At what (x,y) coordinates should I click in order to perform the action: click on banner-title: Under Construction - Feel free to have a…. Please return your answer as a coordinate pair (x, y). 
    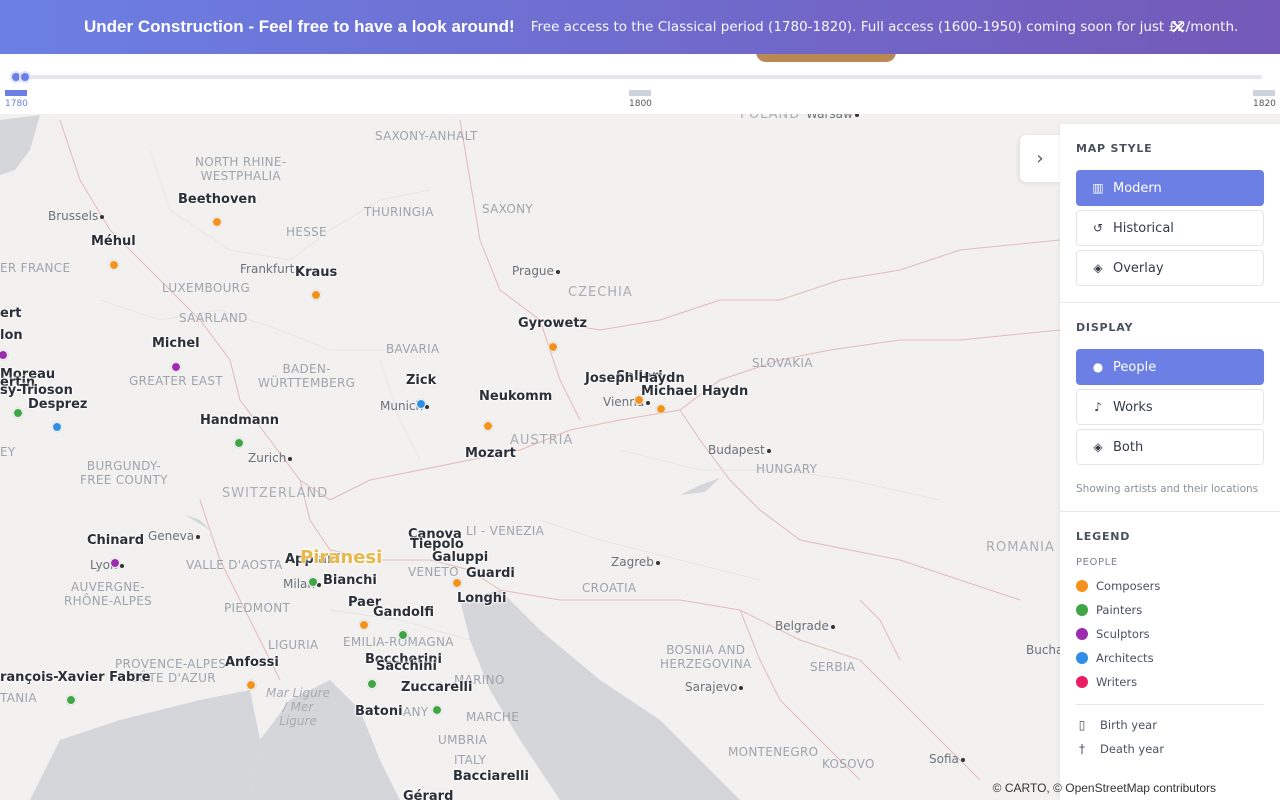
    Looking at the image, I should click on (299, 26).